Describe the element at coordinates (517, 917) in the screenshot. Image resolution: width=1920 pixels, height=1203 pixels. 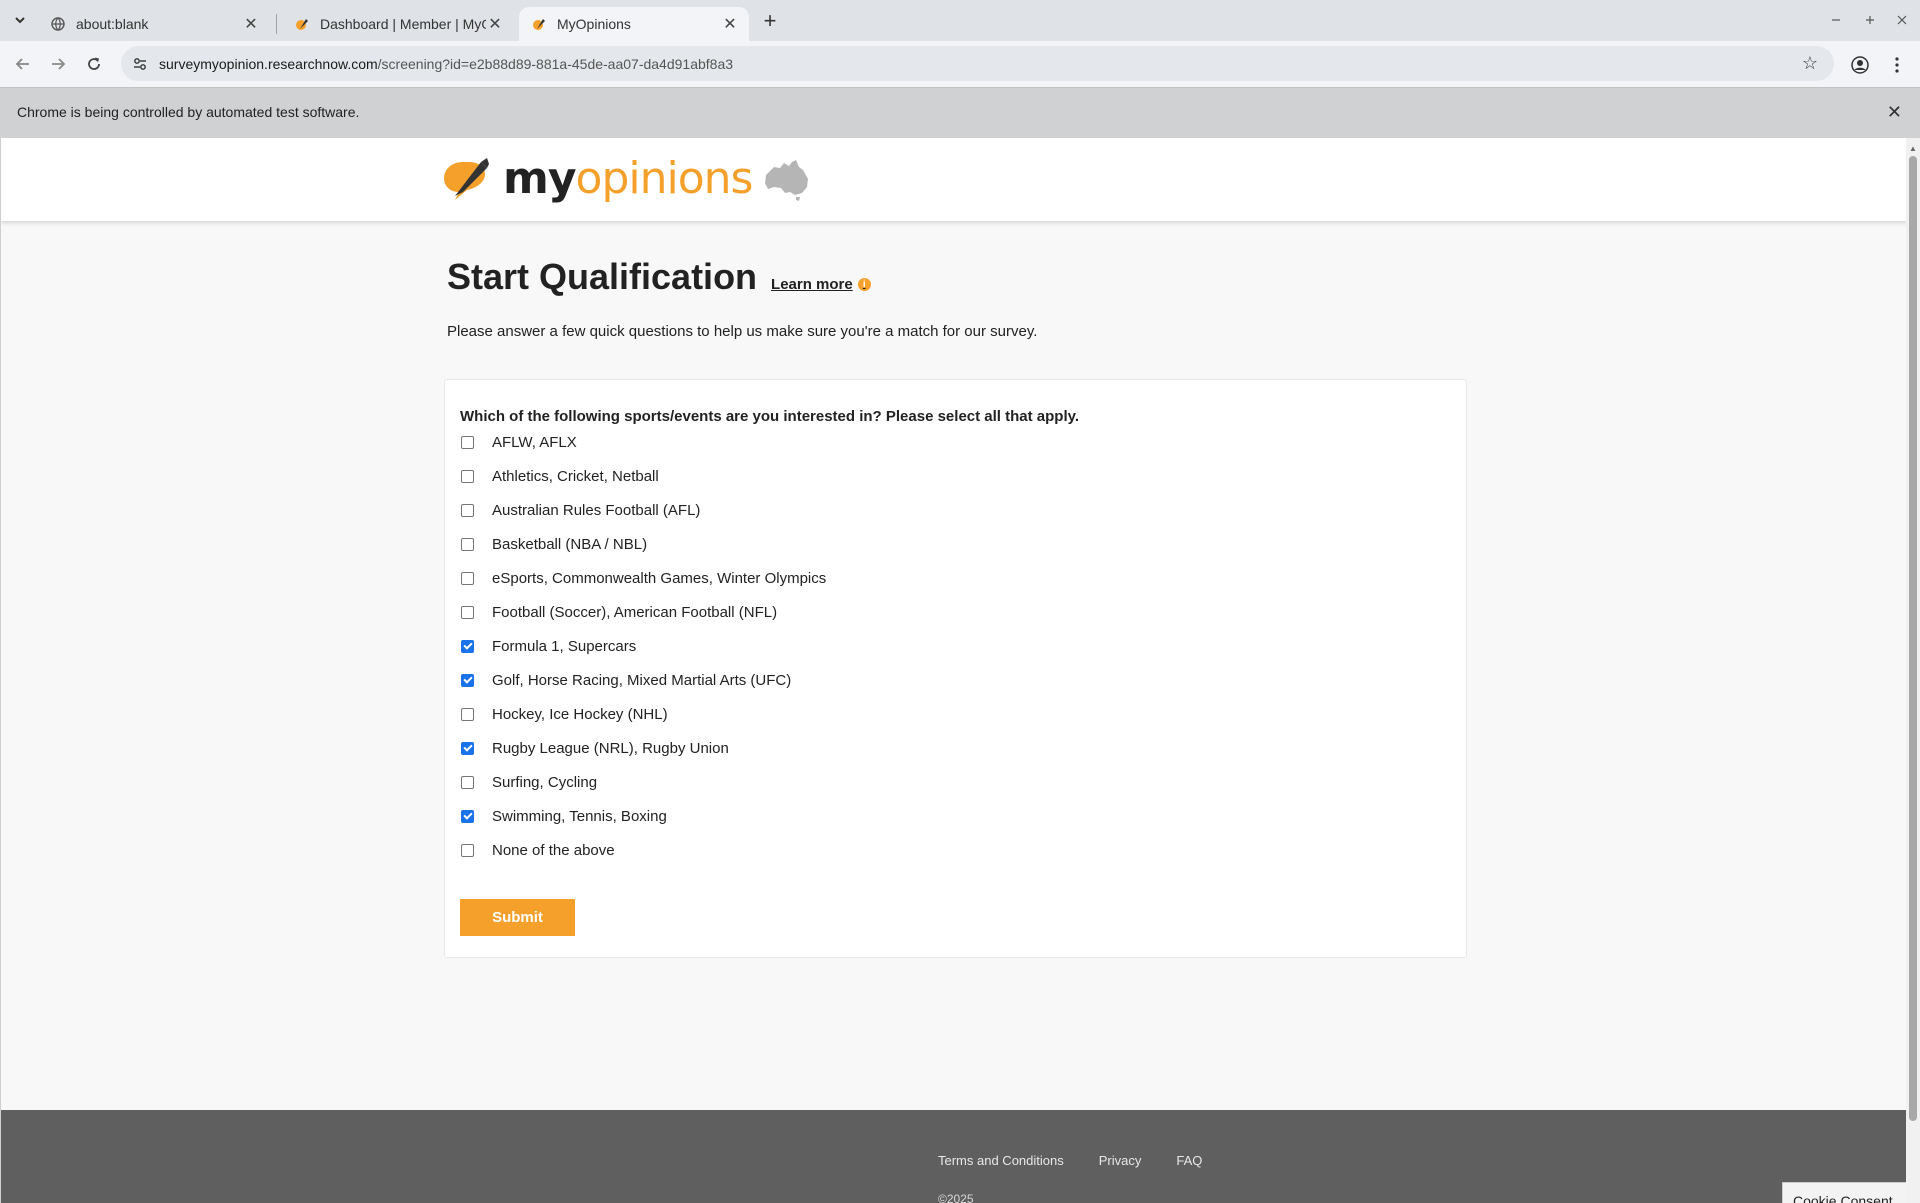
I see `submit-button: Submit` at that location.